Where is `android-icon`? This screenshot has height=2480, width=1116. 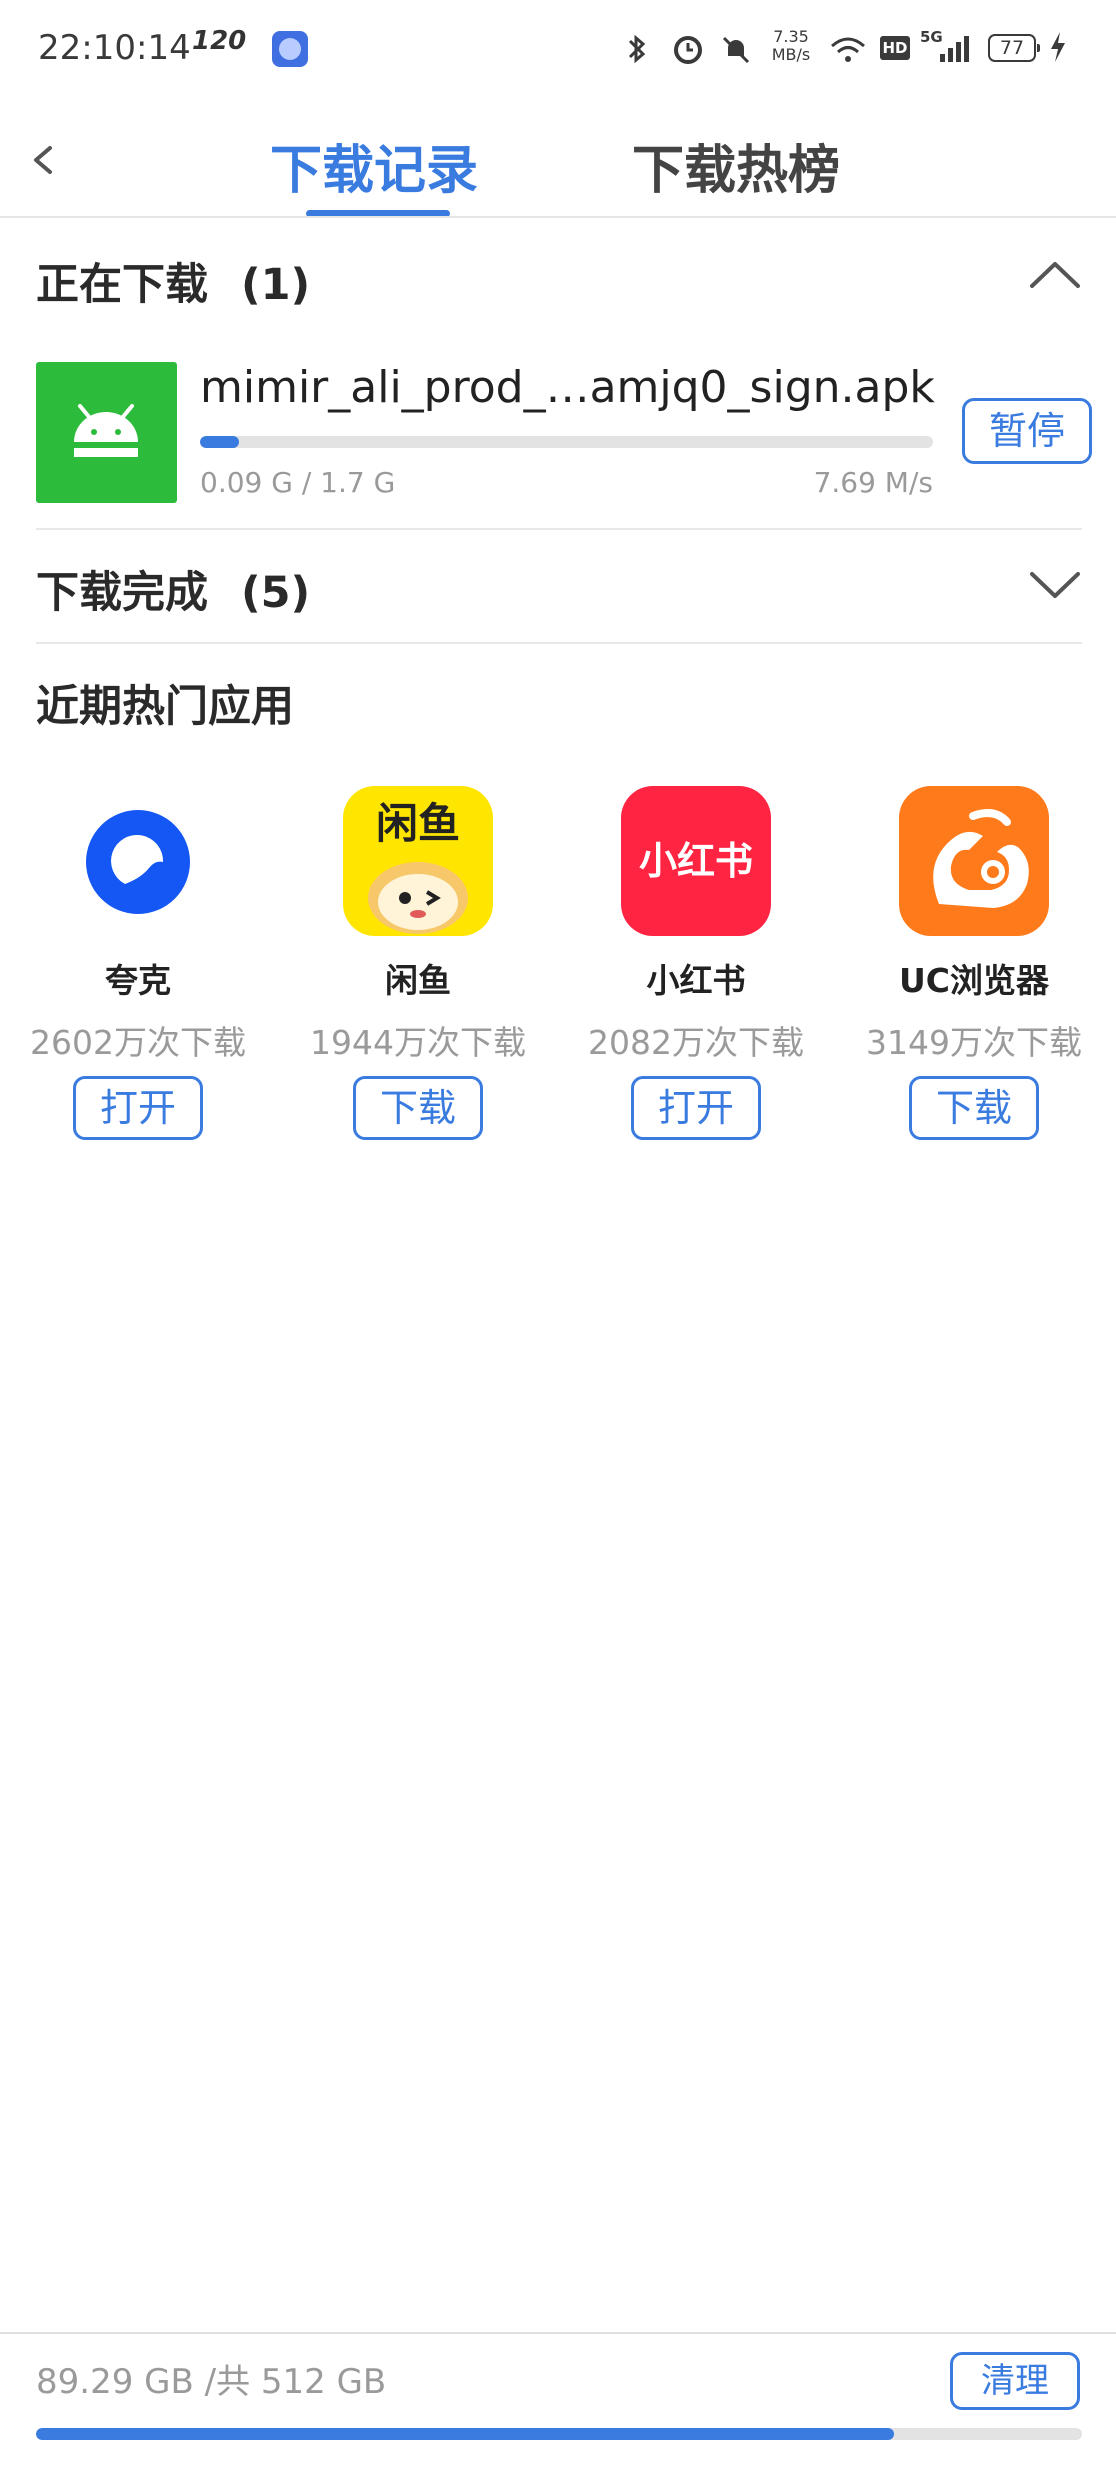 android-icon is located at coordinates (106, 430).